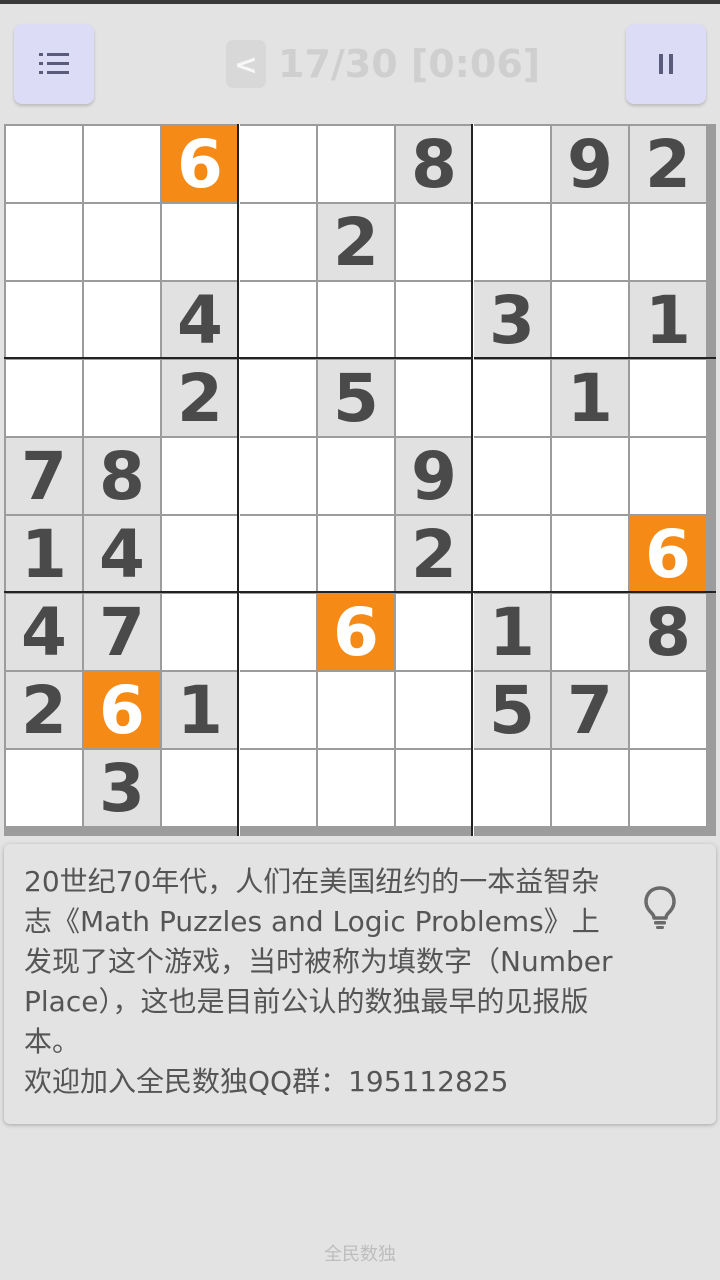 The width and height of the screenshot is (720, 1280). I want to click on pause-button, so click(666, 64).